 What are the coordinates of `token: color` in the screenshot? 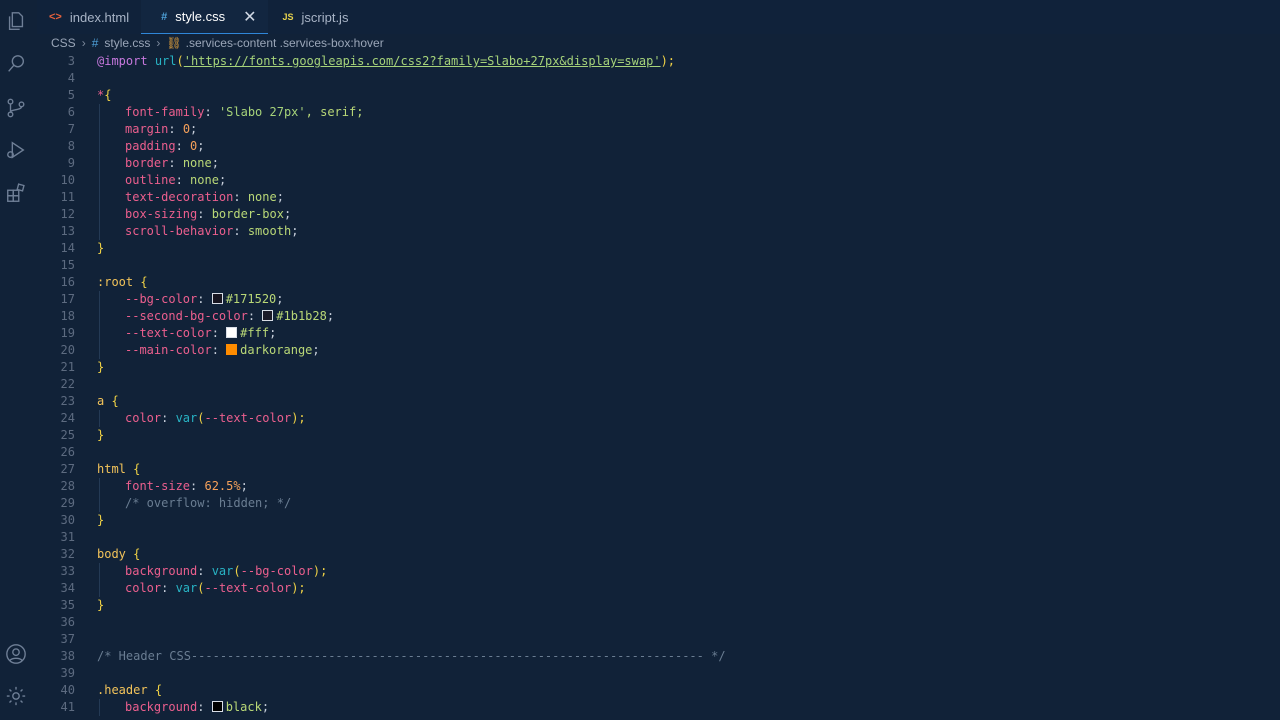 It's located at (143, 588).